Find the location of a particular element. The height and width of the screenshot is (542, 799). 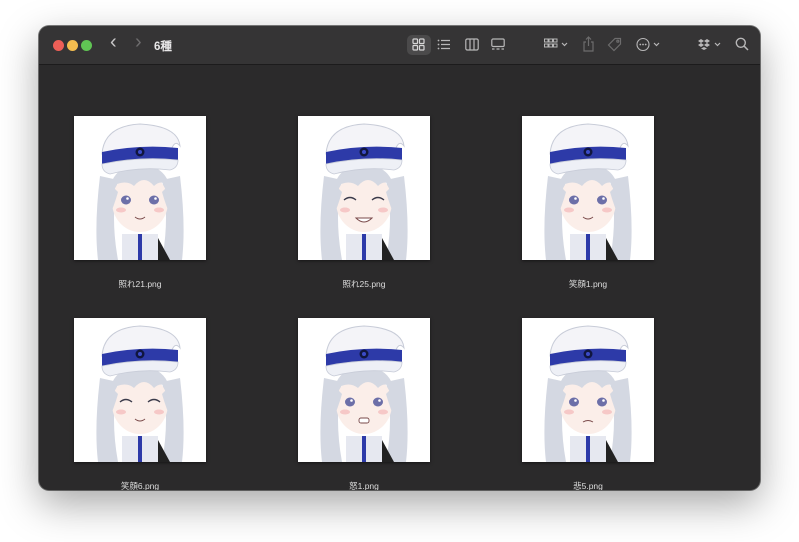

share-button is located at coordinates (588, 44).